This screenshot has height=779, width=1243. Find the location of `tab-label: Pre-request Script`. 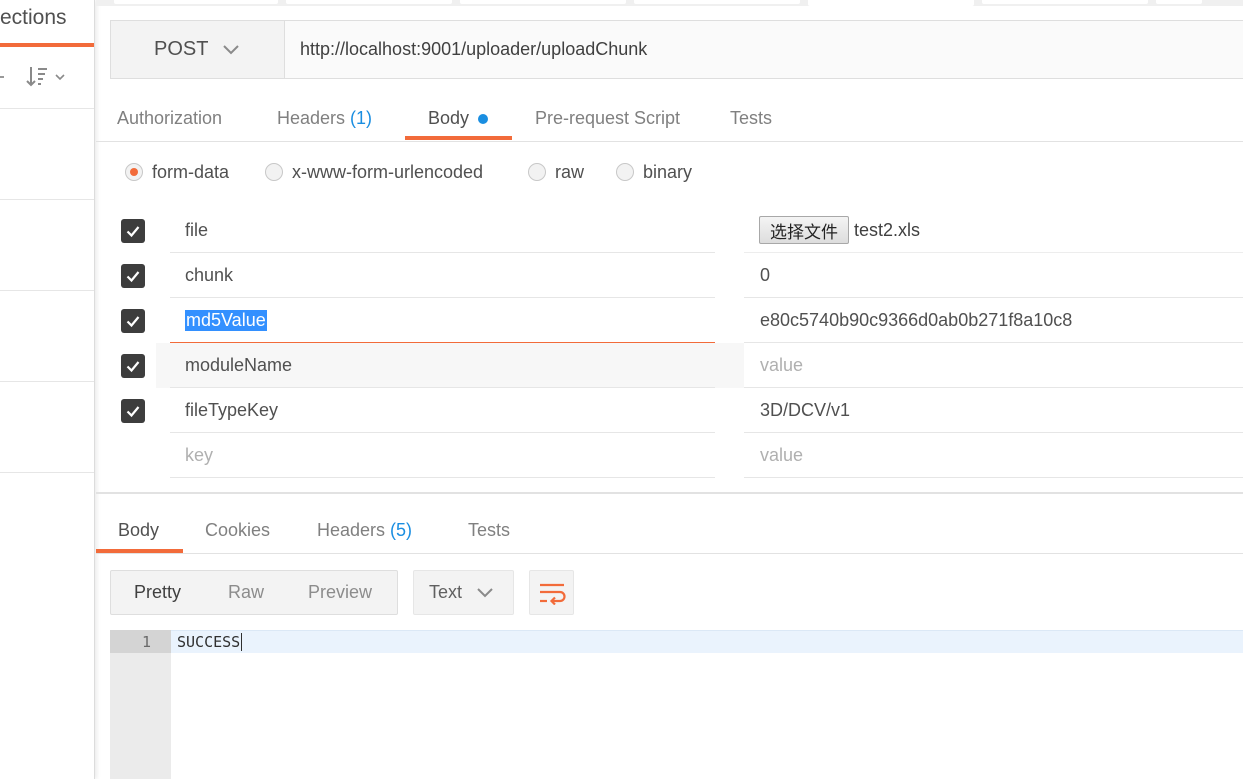

tab-label: Pre-request Script is located at coordinates (608, 118).